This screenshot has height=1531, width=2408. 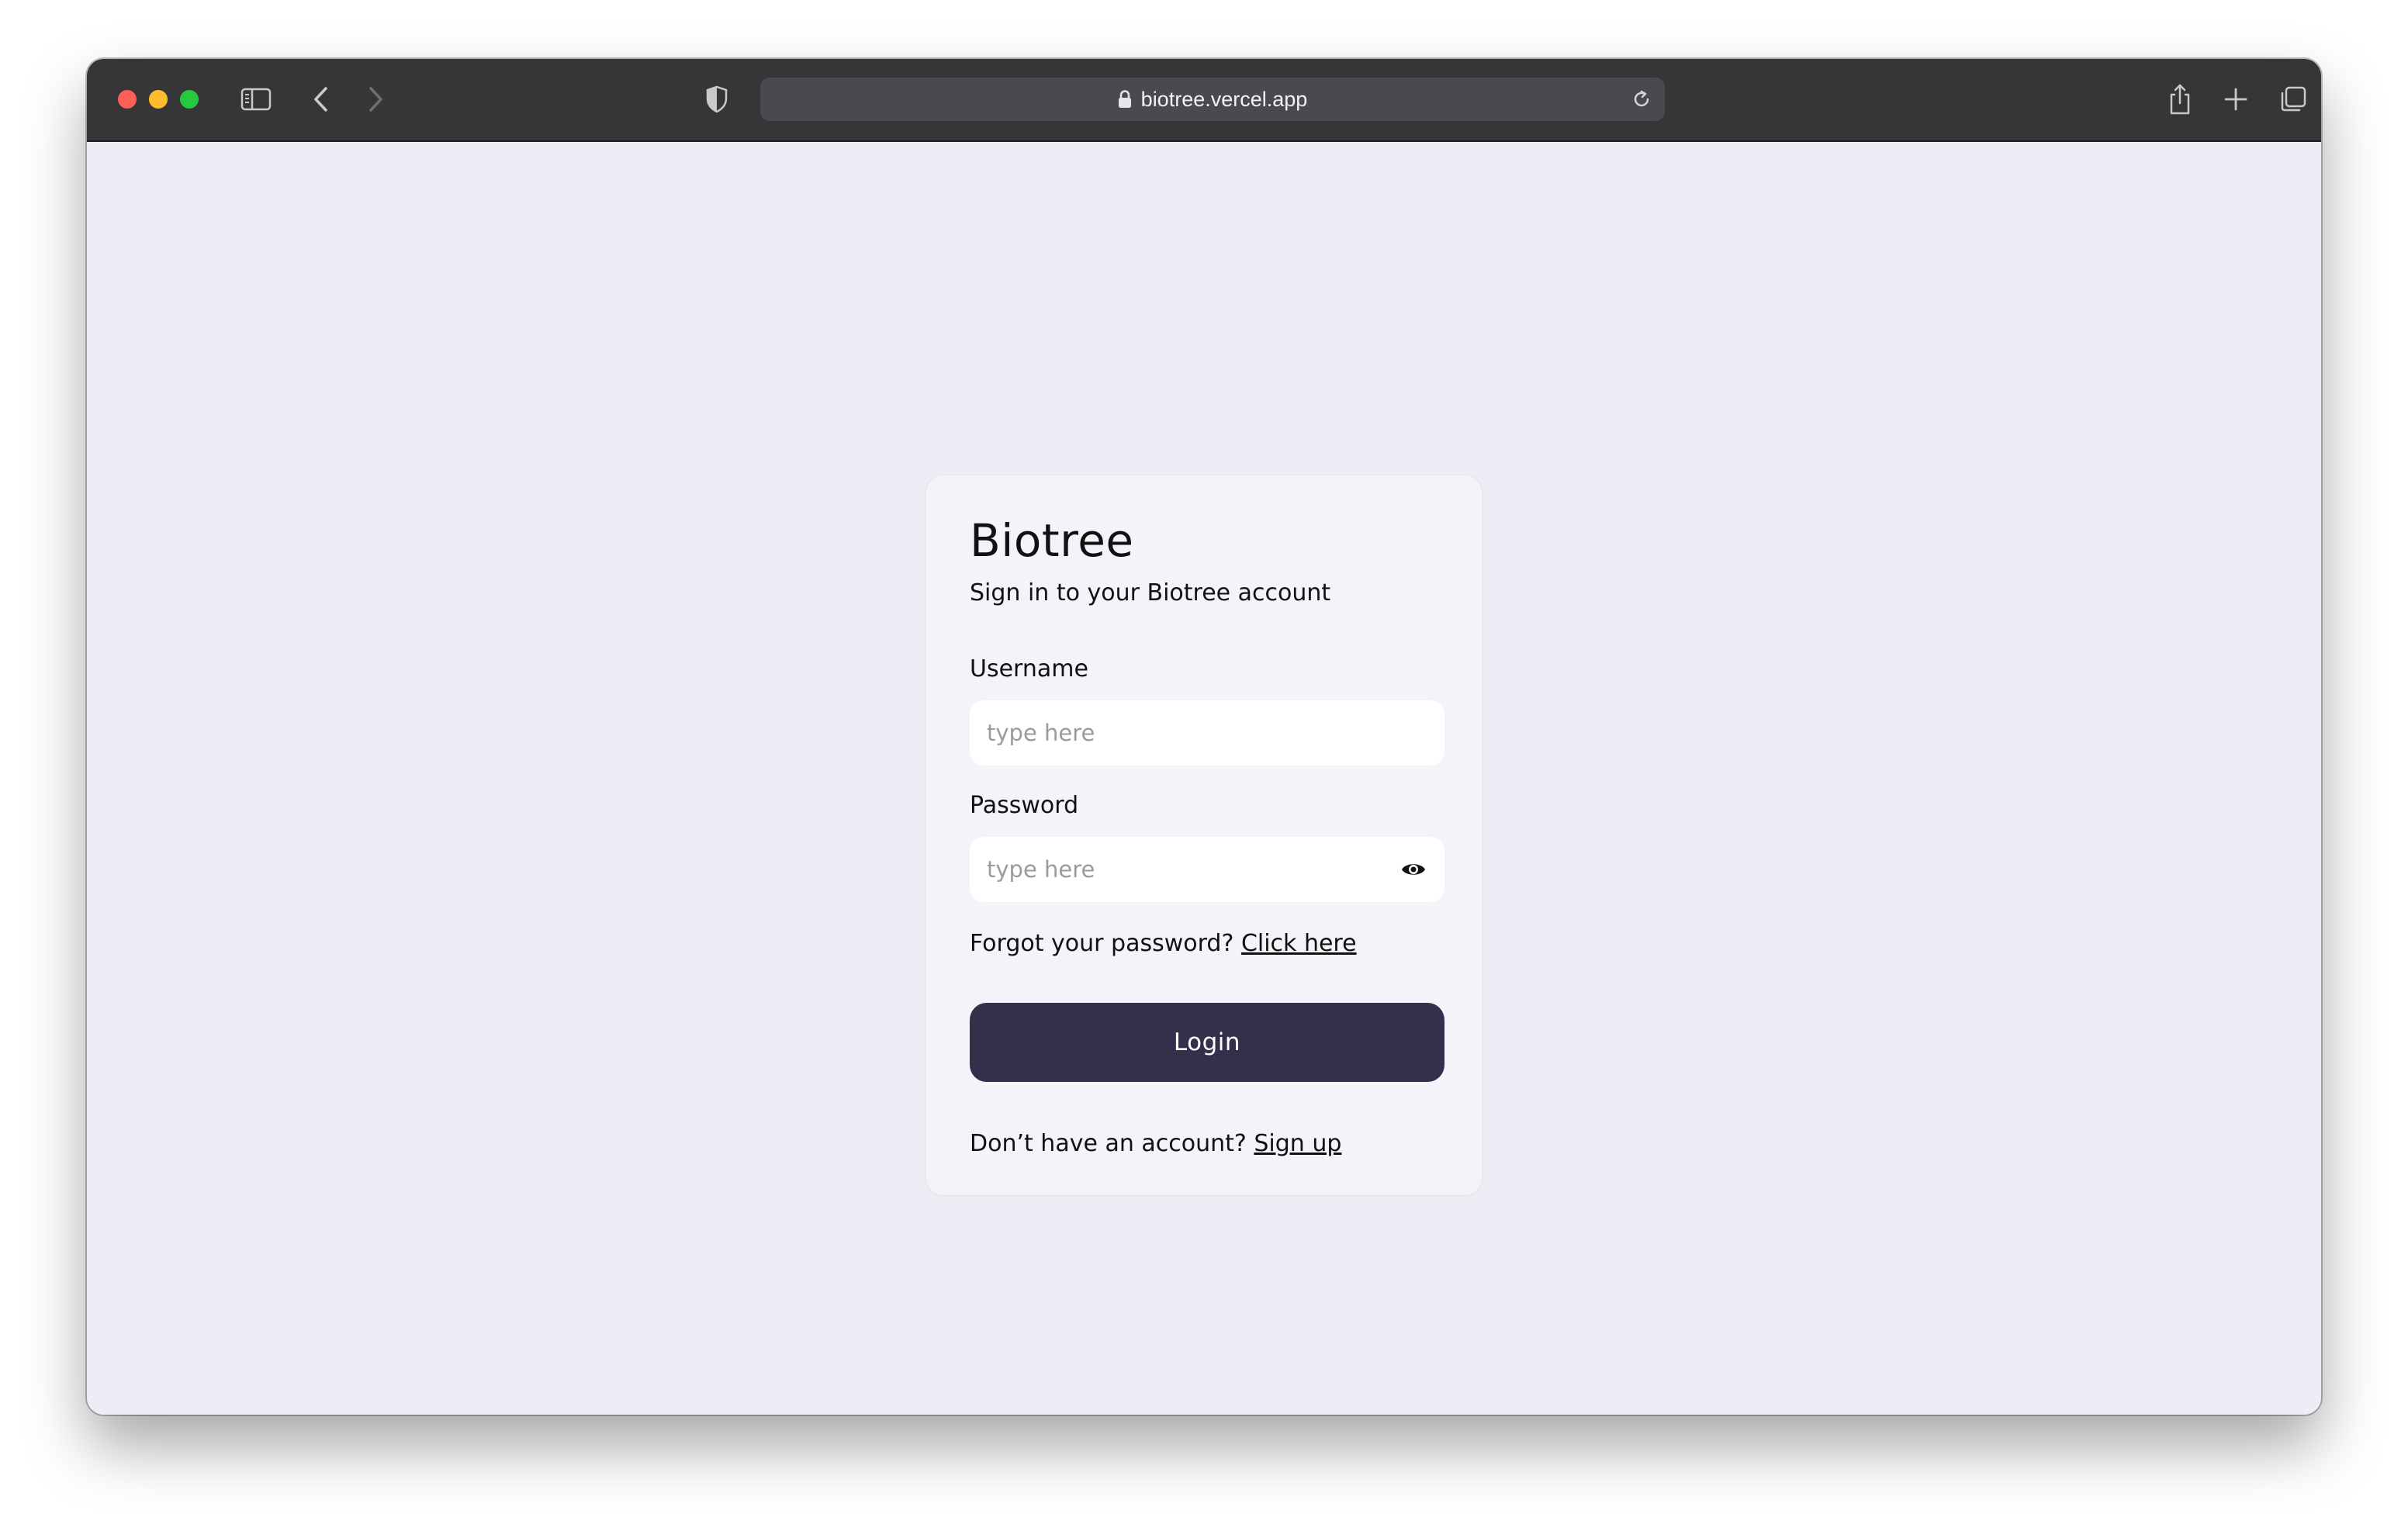 I want to click on share-button, so click(x=2180, y=99).